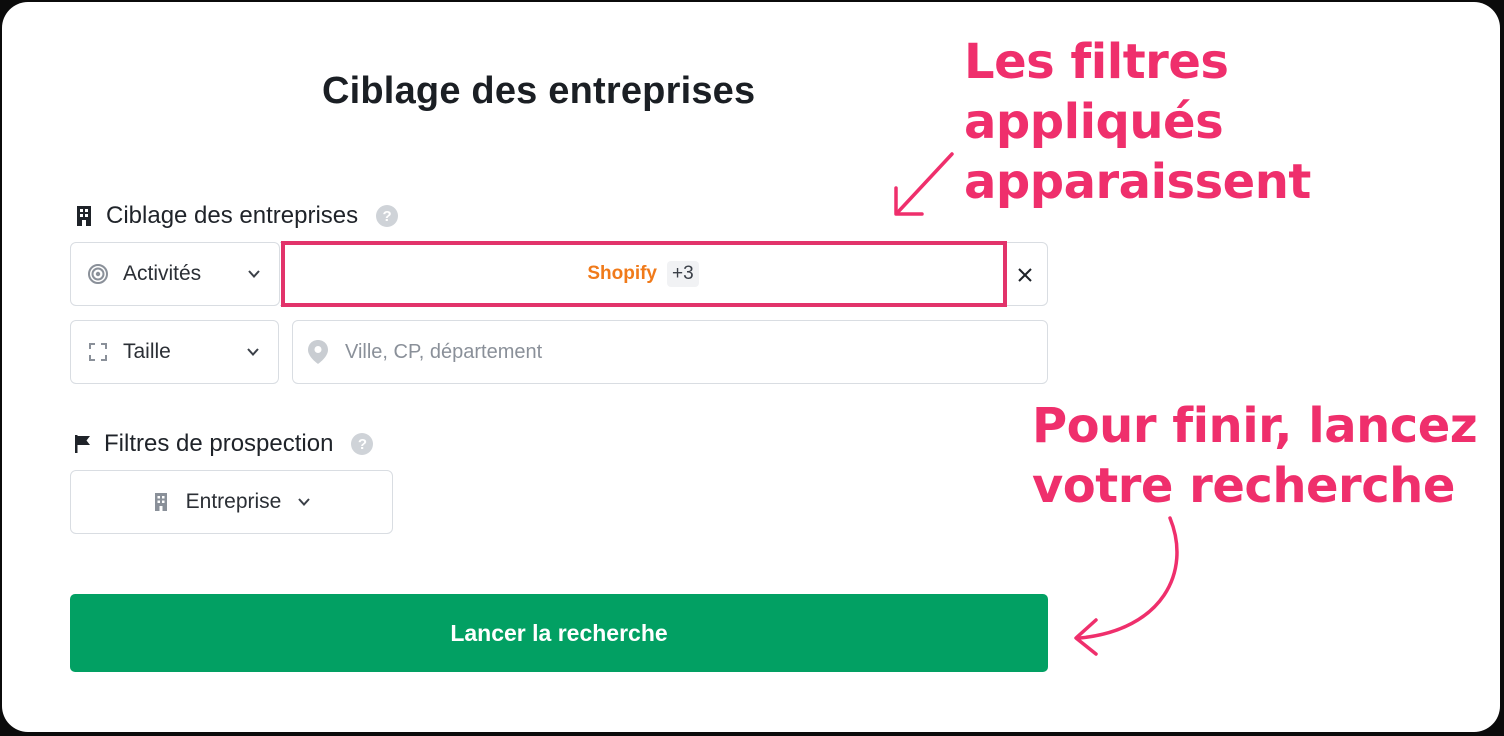  What do you see at coordinates (539, 91) in the screenshot?
I see `page-title: Ciblage des entreprises` at bounding box center [539, 91].